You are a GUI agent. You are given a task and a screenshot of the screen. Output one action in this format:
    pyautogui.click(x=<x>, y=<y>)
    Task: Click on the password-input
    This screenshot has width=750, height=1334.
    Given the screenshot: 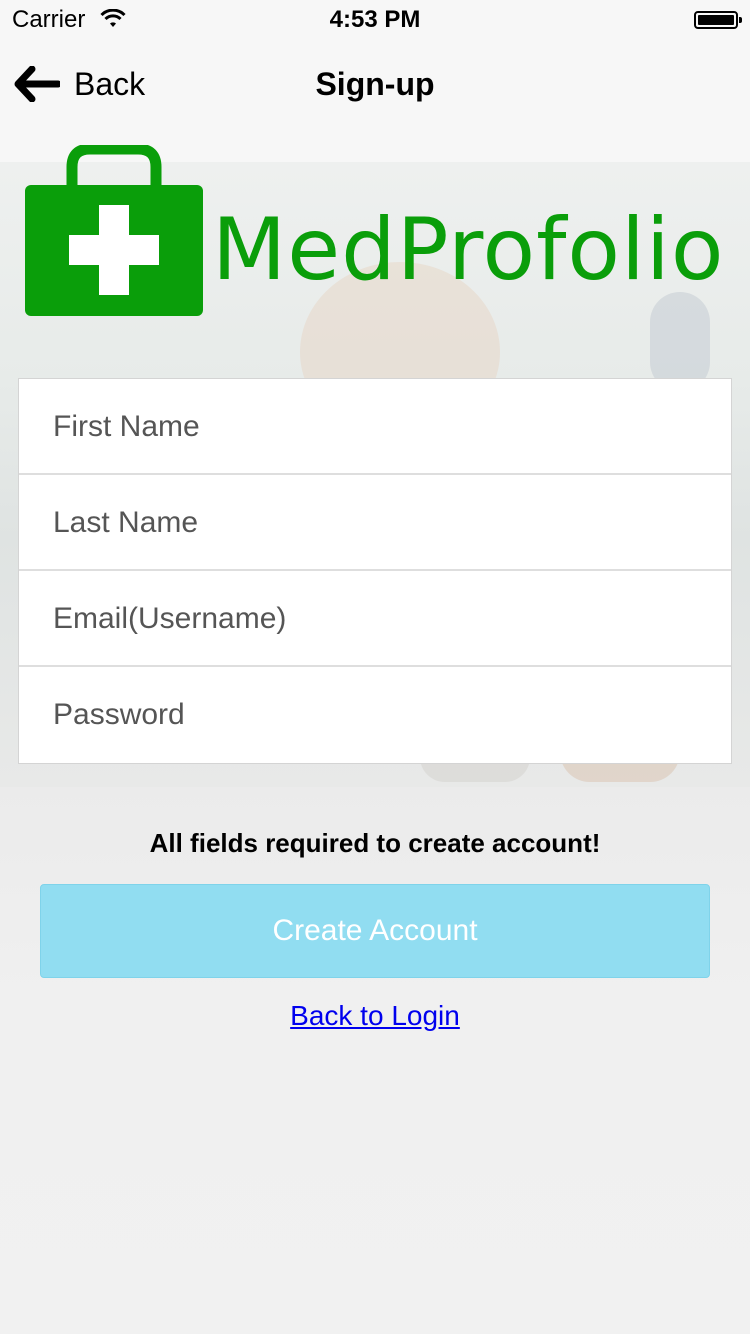 What is the action you would take?
    pyautogui.click(x=373, y=715)
    